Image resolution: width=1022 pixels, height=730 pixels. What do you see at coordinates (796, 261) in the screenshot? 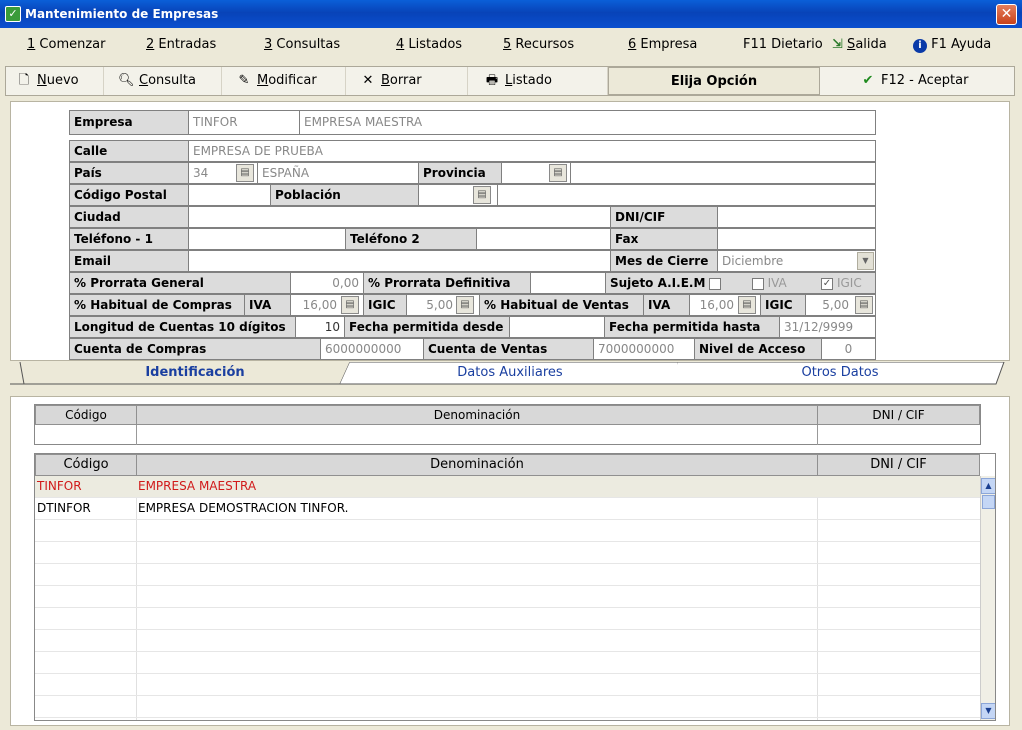
I see `mes-cierre-select: Diciembre` at bounding box center [796, 261].